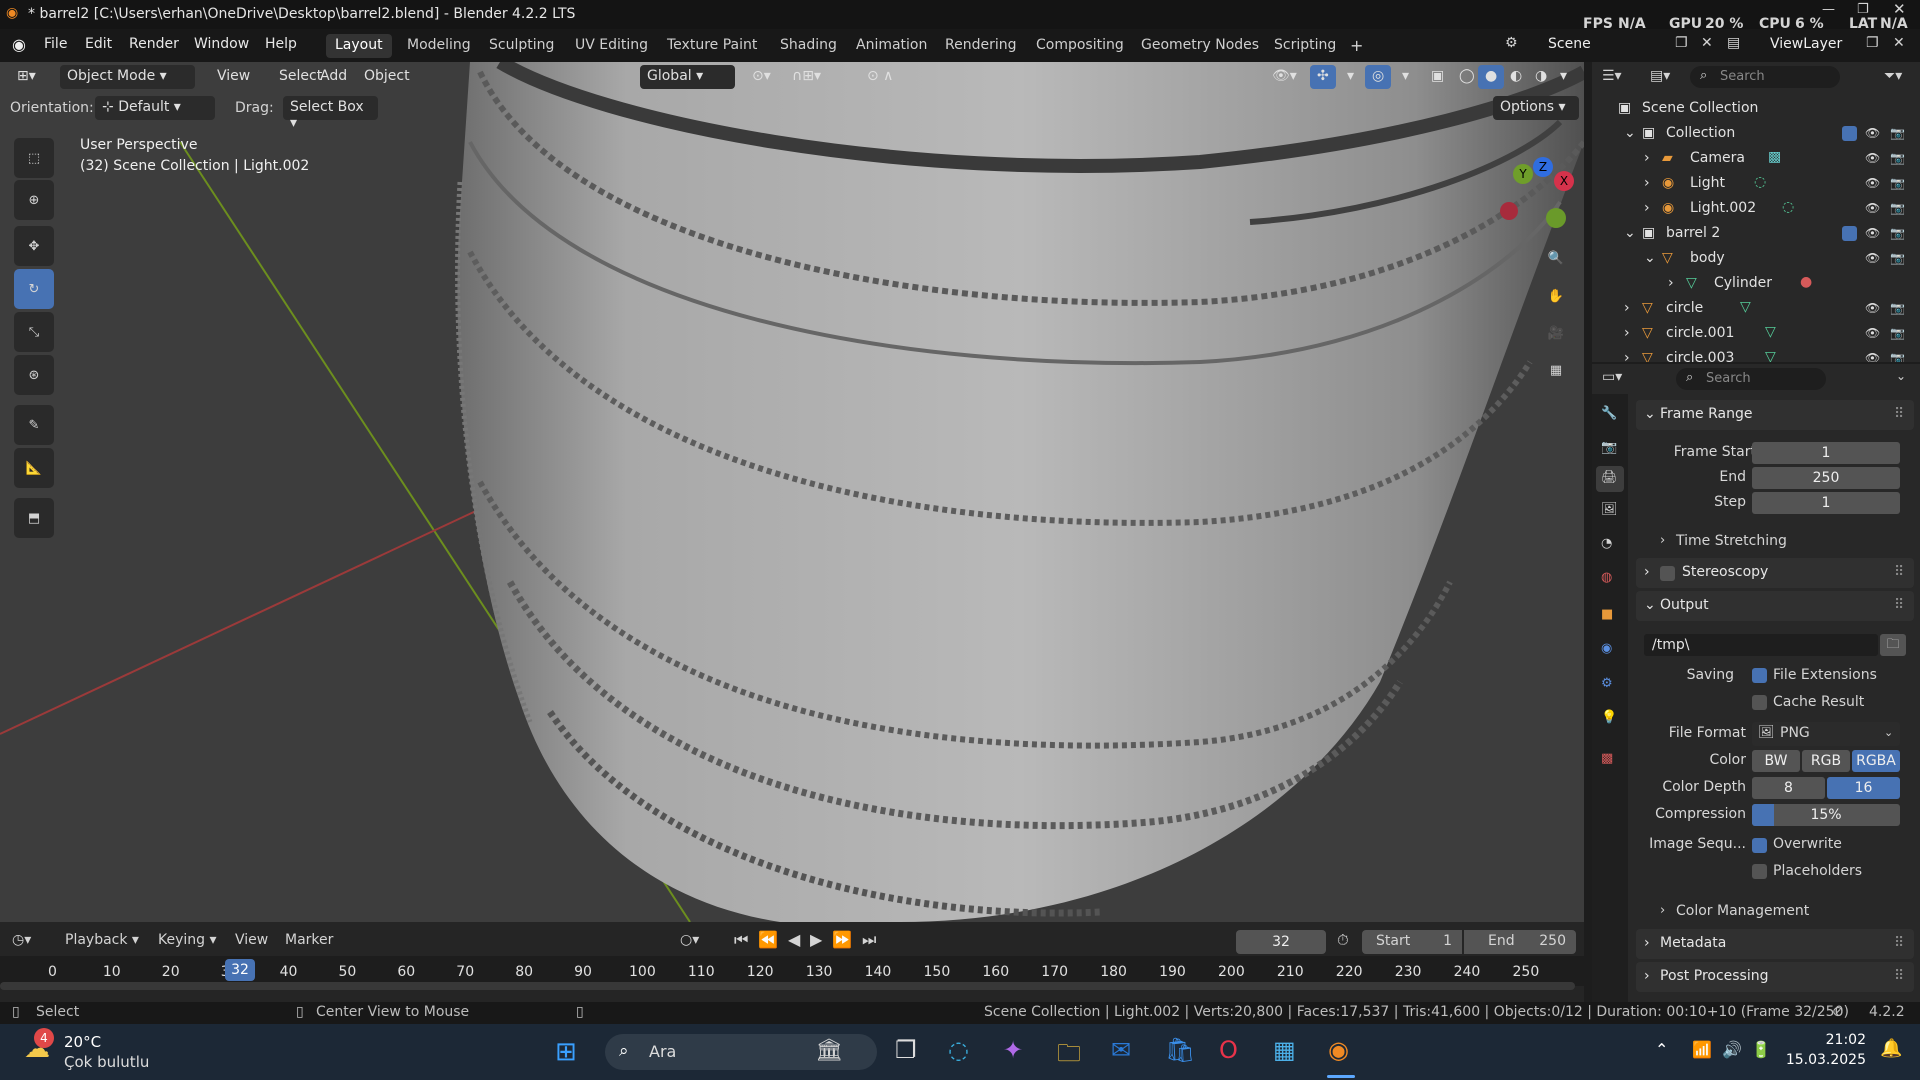  What do you see at coordinates (1756, 133) in the screenshot?
I see `outliner-row-collection: ⌄ ▣ Collection 👁 📷` at bounding box center [1756, 133].